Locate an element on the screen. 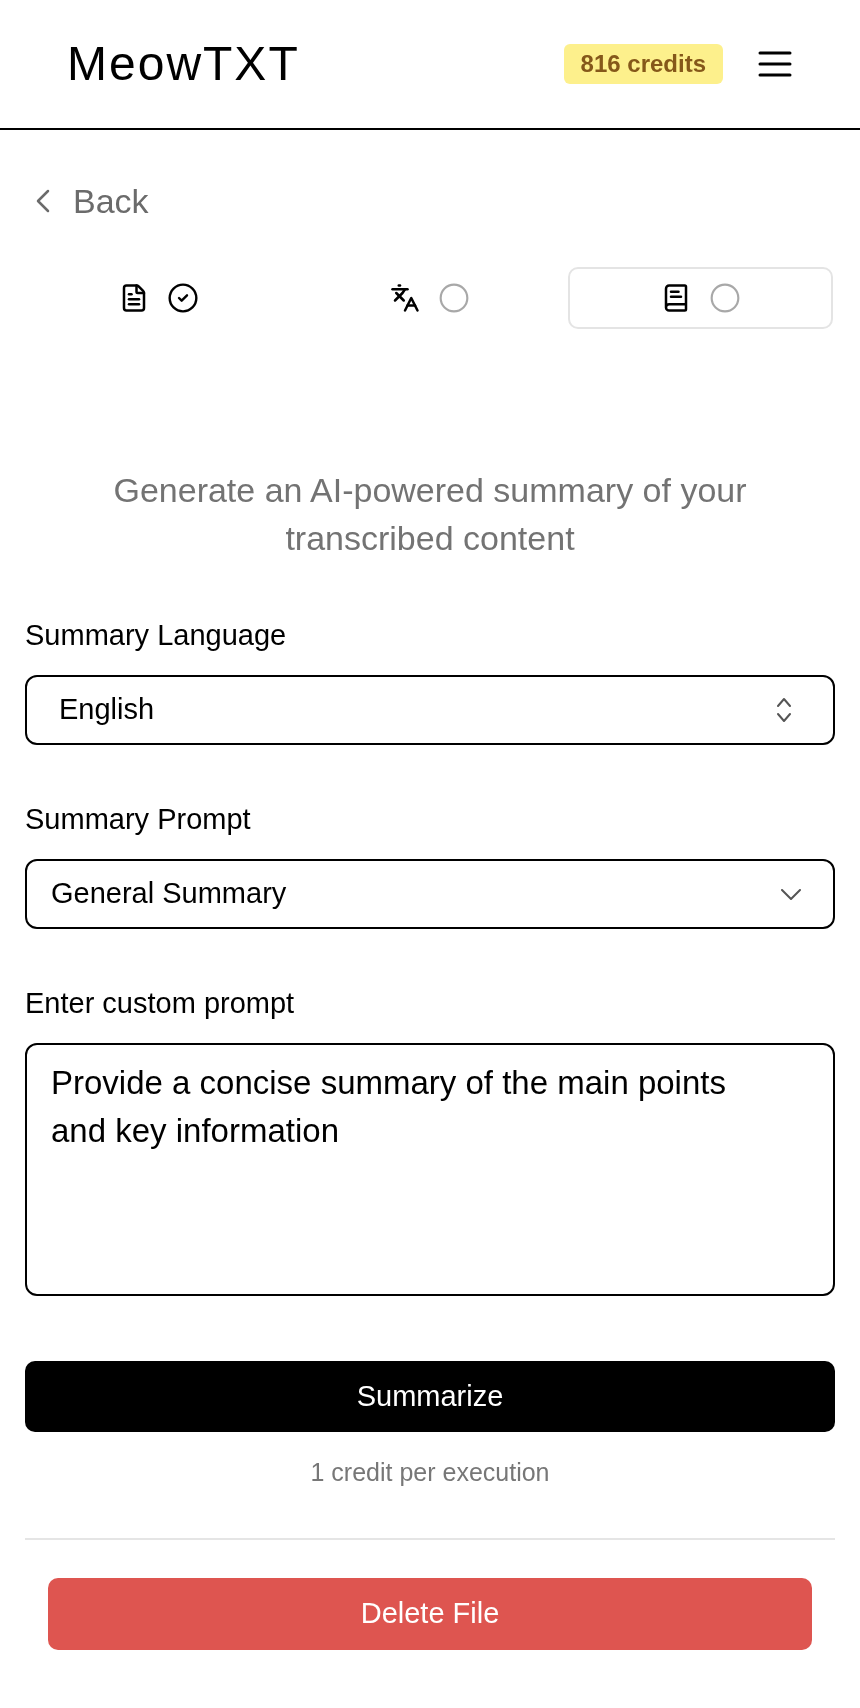 The width and height of the screenshot is (860, 1708). field-label: Summary Language is located at coordinates (156, 635).